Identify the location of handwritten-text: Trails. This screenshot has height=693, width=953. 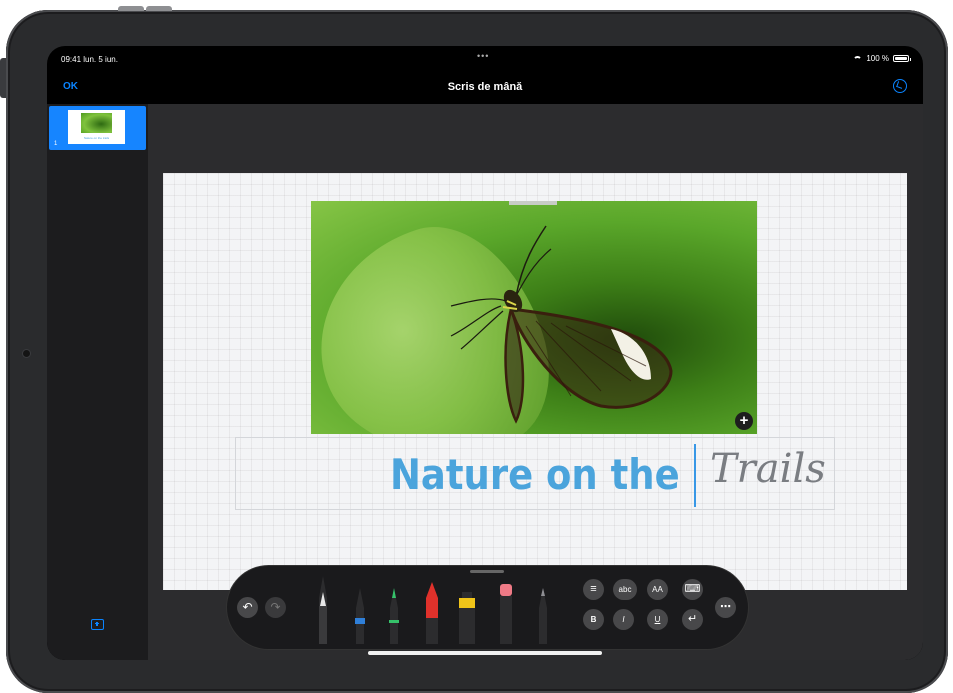
(768, 469).